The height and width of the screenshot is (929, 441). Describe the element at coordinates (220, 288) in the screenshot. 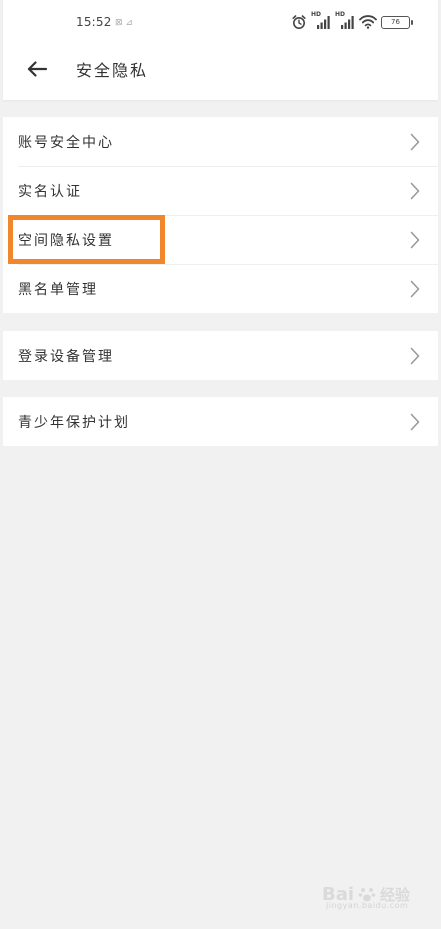

I see `menu-item-blacklist: 黑名单管理` at that location.